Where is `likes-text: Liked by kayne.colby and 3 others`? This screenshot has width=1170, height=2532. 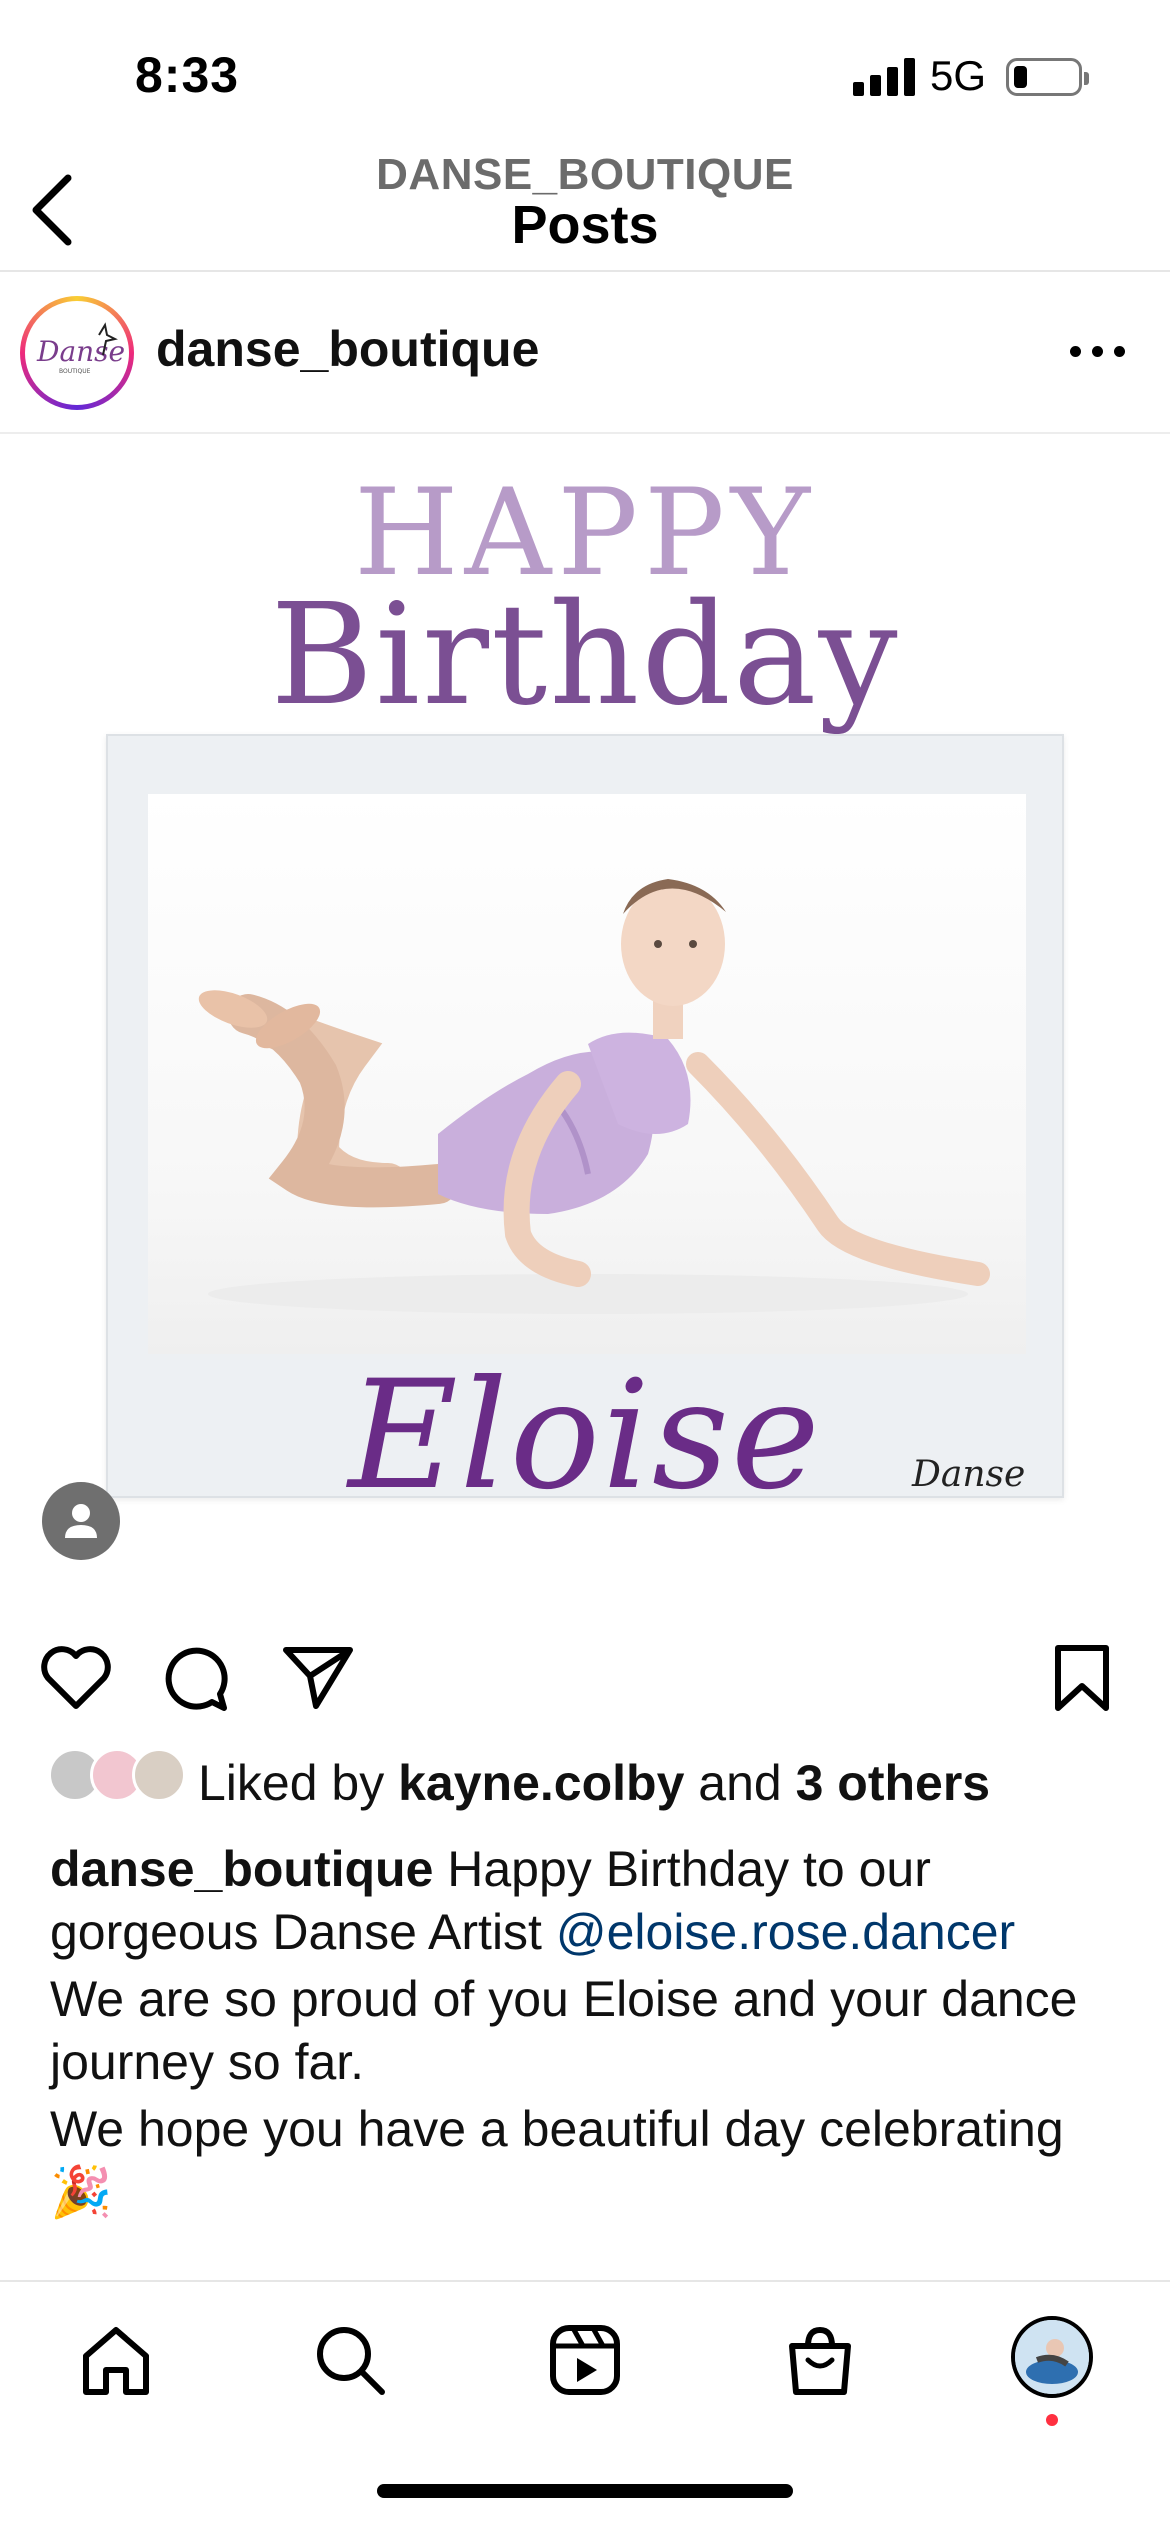
likes-text: Liked by kayne.colby and 3 others is located at coordinates (594, 1783).